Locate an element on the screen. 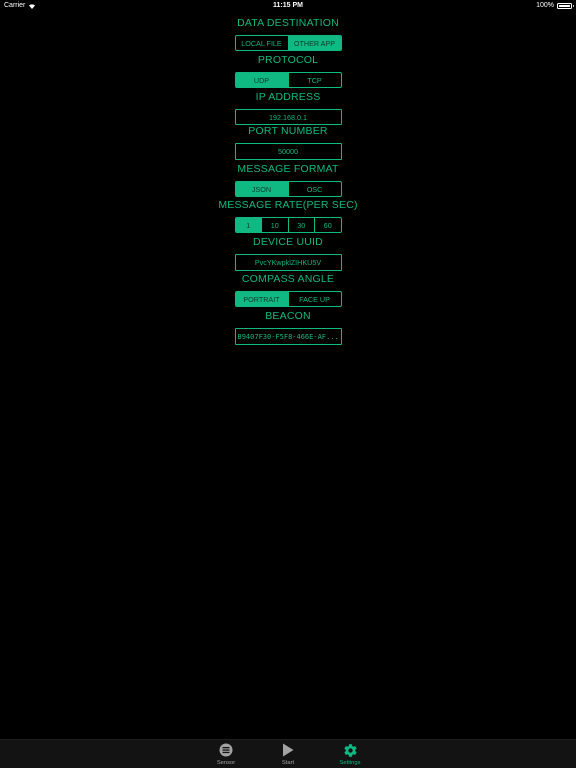  tab-settings-label: Settings is located at coordinates (350, 763).